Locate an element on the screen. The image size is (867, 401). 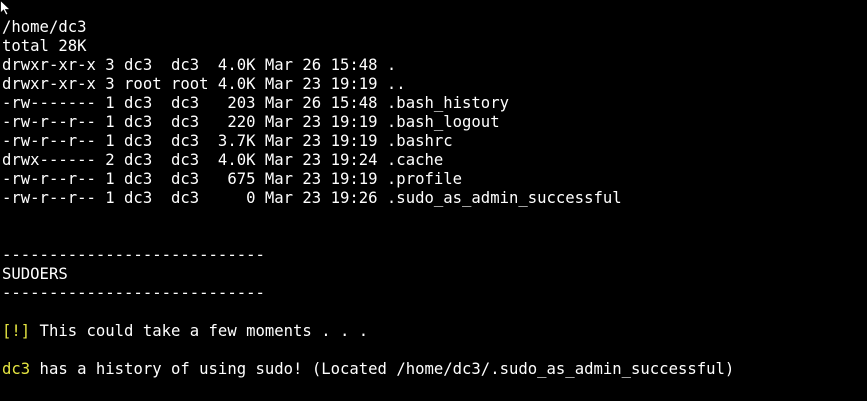
cwd-line: /home/dc3 is located at coordinates (44, 27).